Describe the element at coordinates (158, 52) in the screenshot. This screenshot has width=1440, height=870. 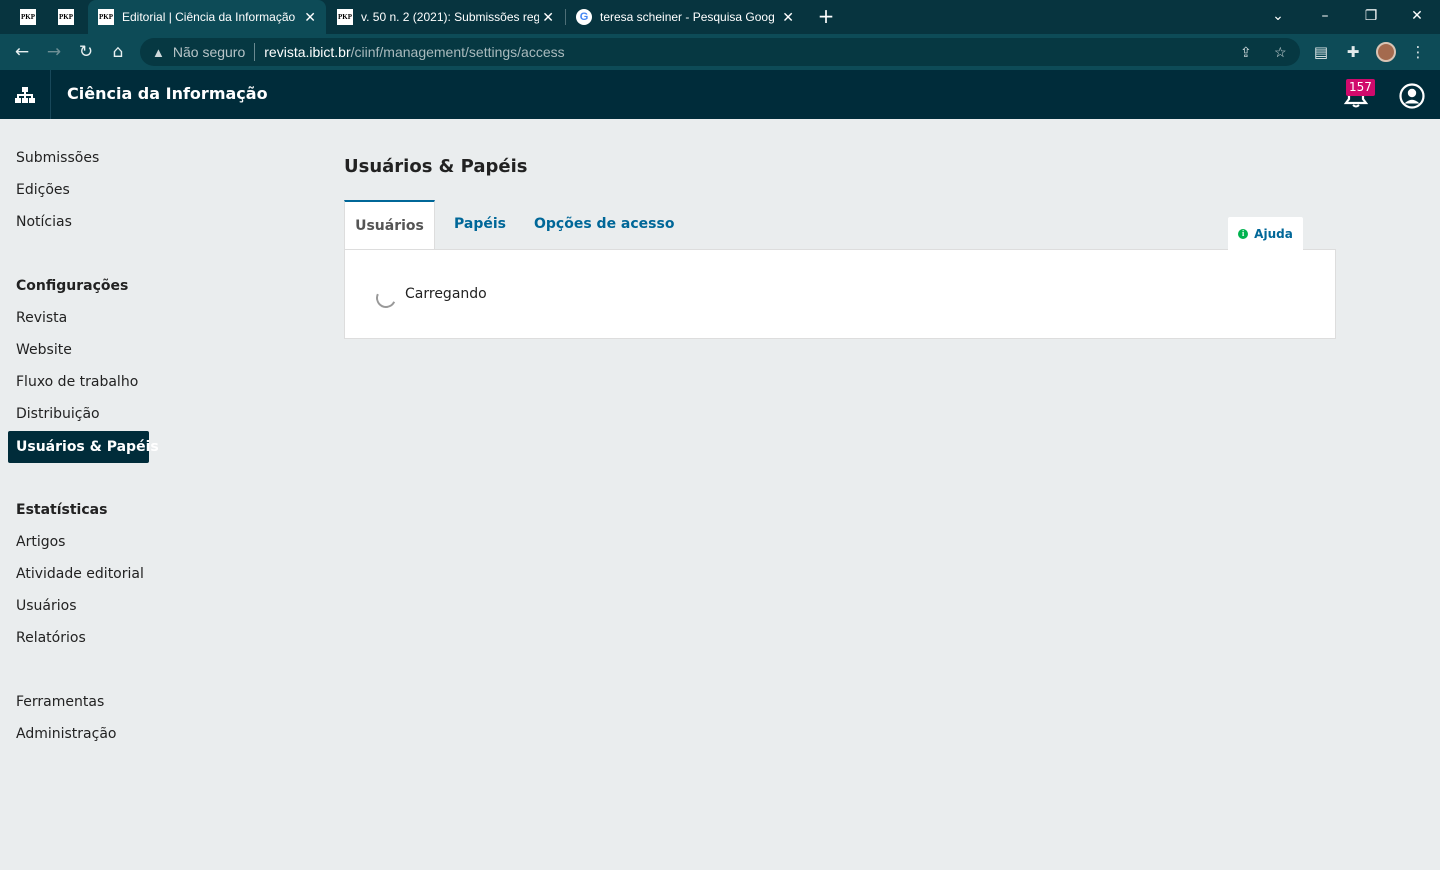
I see `warning-triangle-icon: ▲` at that location.